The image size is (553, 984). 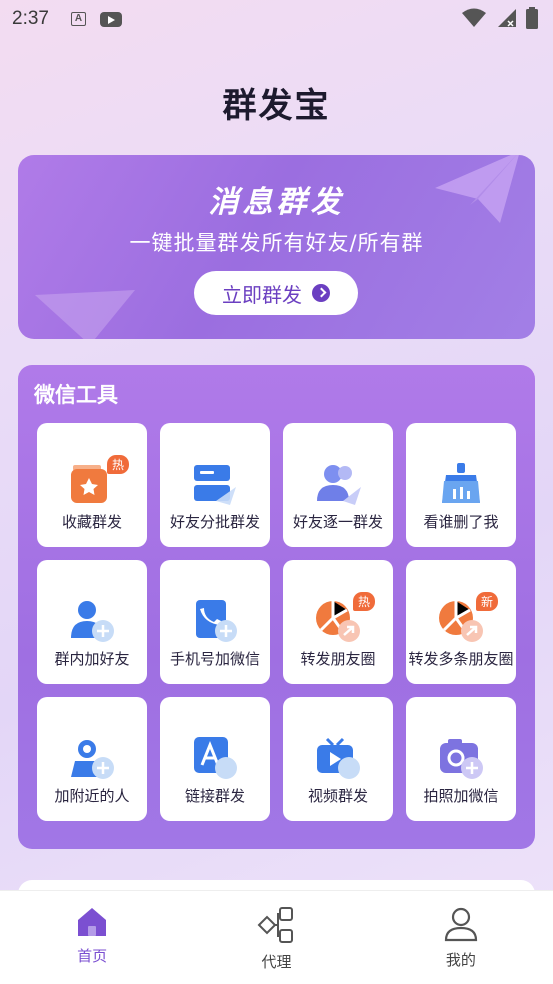 I want to click on nav-profile: 我的, so click(x=461, y=937).